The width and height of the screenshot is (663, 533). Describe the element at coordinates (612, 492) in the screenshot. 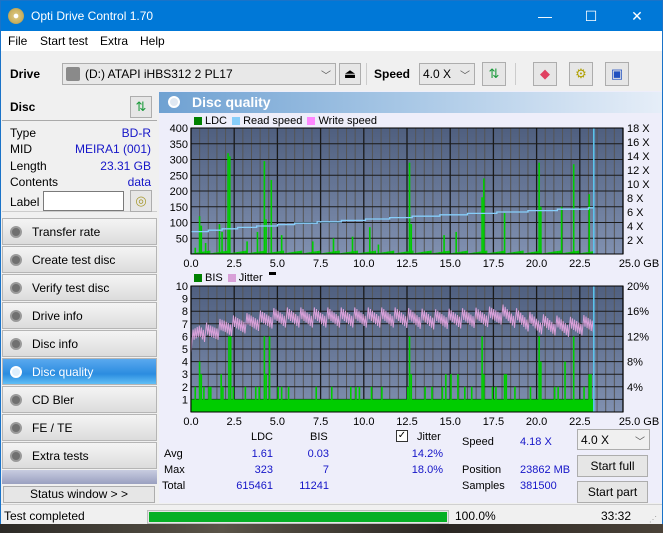

I see `start-part-button: Start part` at that location.